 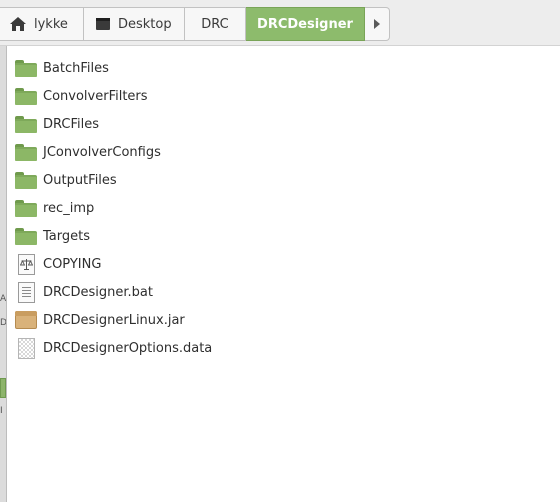 What do you see at coordinates (114, 320) in the screenshot?
I see `file-name: DRCDesignerLinux.jar` at bounding box center [114, 320].